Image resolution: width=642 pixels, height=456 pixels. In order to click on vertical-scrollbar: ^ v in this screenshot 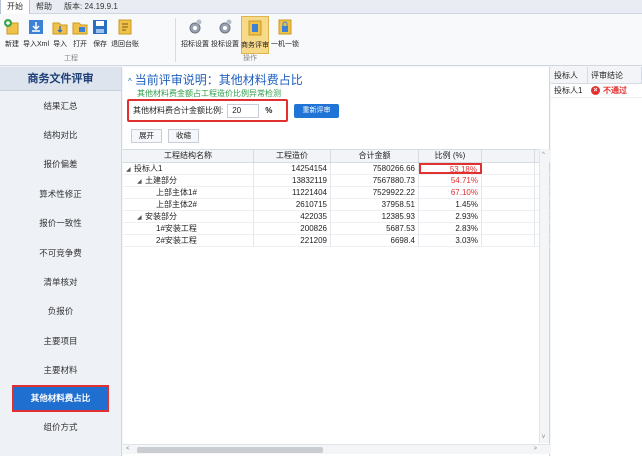, I will do `click(544, 296)`.